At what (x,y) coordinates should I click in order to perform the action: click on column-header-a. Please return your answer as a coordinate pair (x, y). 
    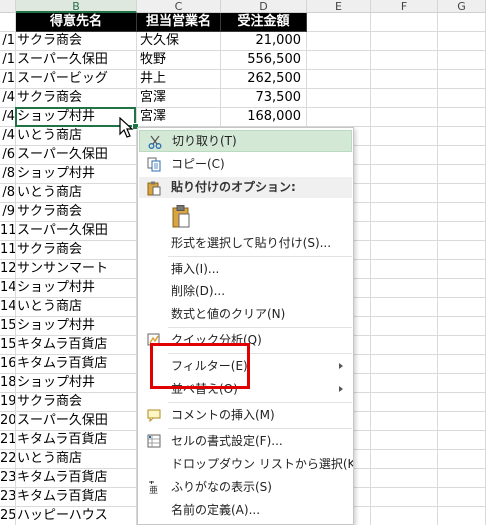
    Looking at the image, I should click on (8, 6).